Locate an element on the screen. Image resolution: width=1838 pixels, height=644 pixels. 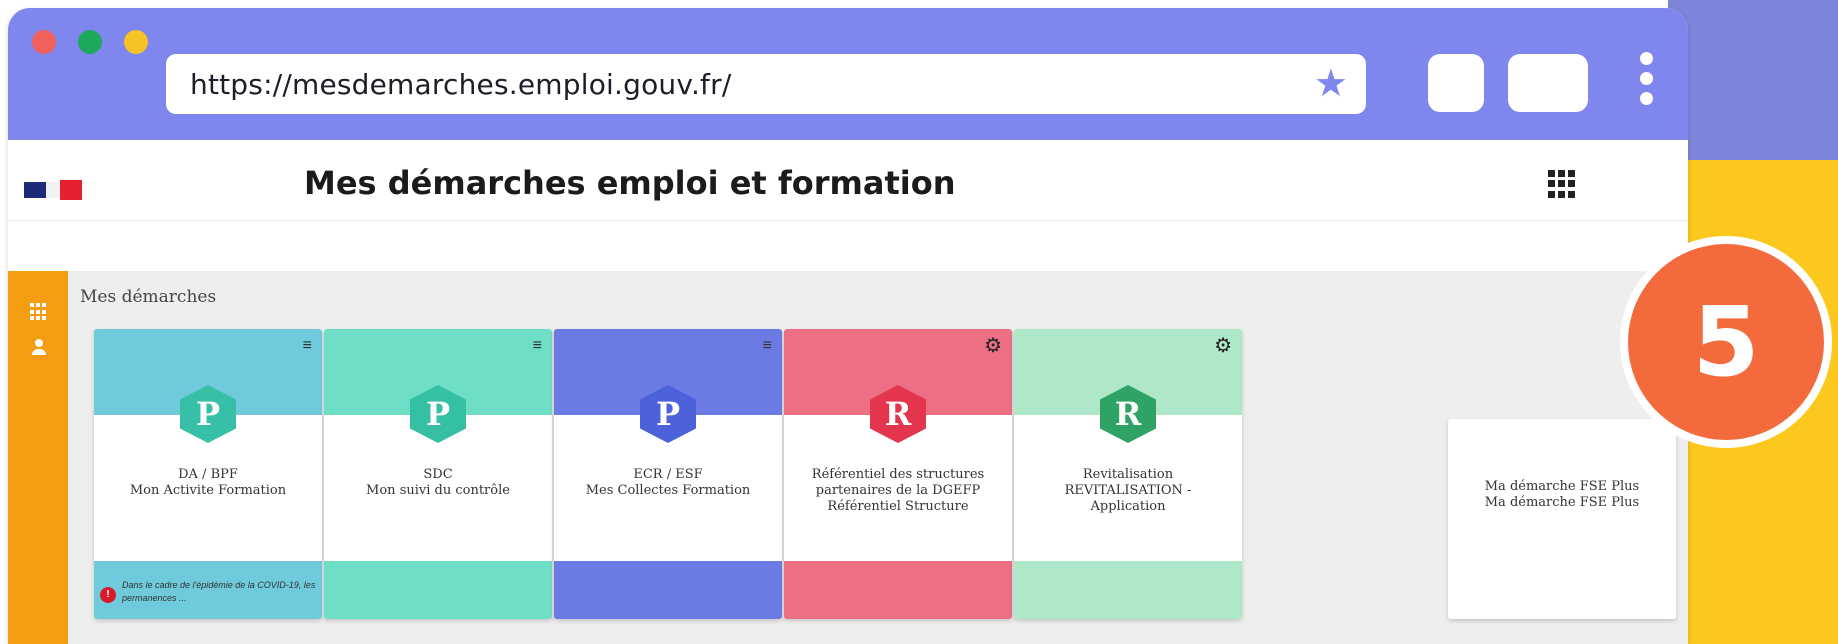
card-label-line2: partenaires de la DGEFP is located at coordinates (898, 490).